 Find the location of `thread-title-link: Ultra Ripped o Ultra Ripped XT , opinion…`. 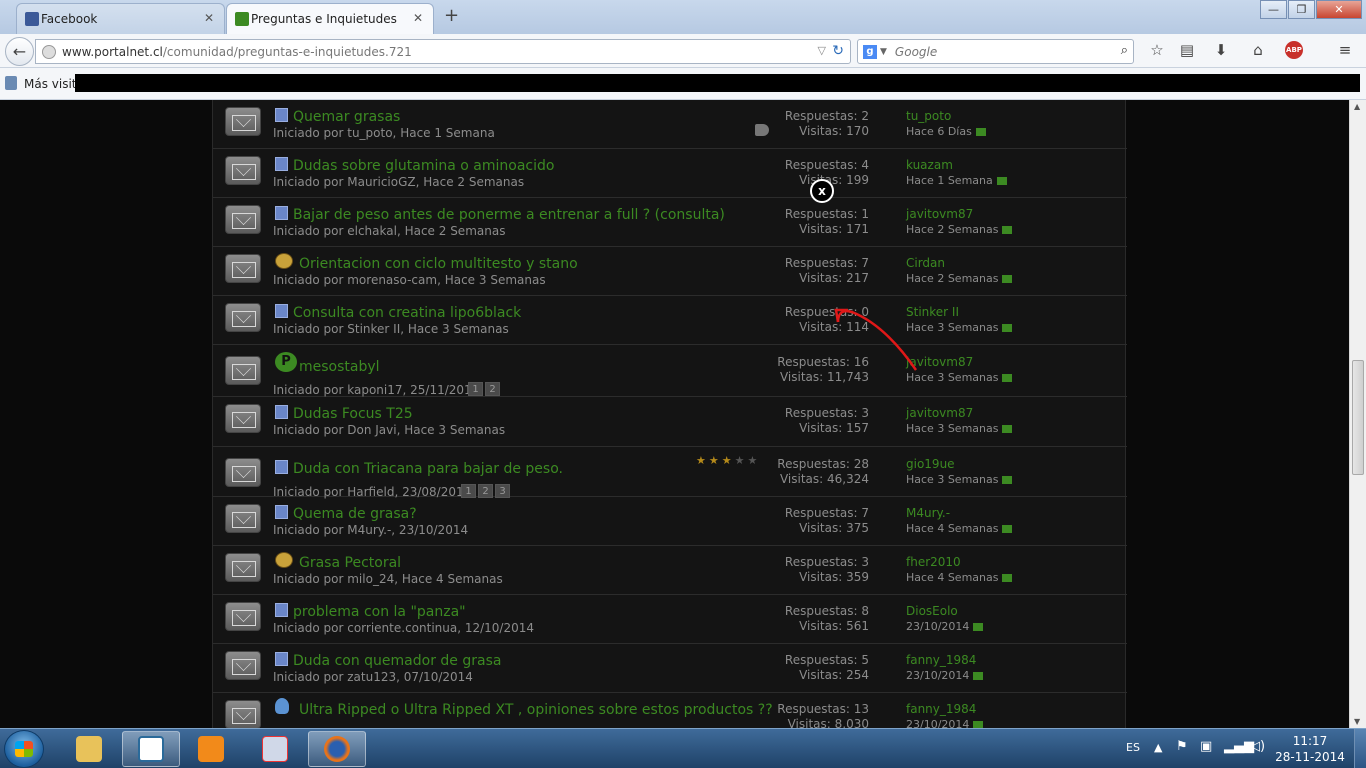

thread-title-link: Ultra Ripped o Ultra Ripped XT , opinion… is located at coordinates (536, 710).